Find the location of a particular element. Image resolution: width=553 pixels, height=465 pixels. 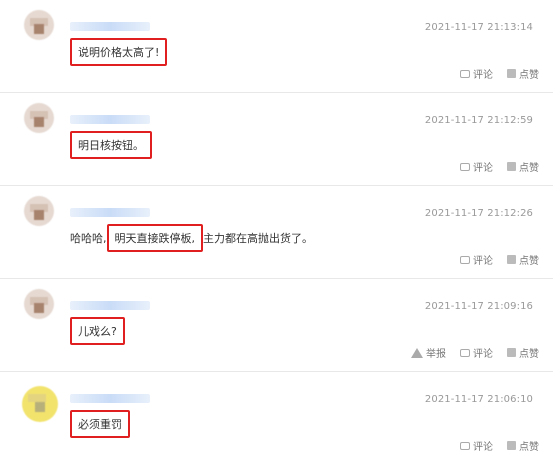

warning-icon is located at coordinates (417, 352).